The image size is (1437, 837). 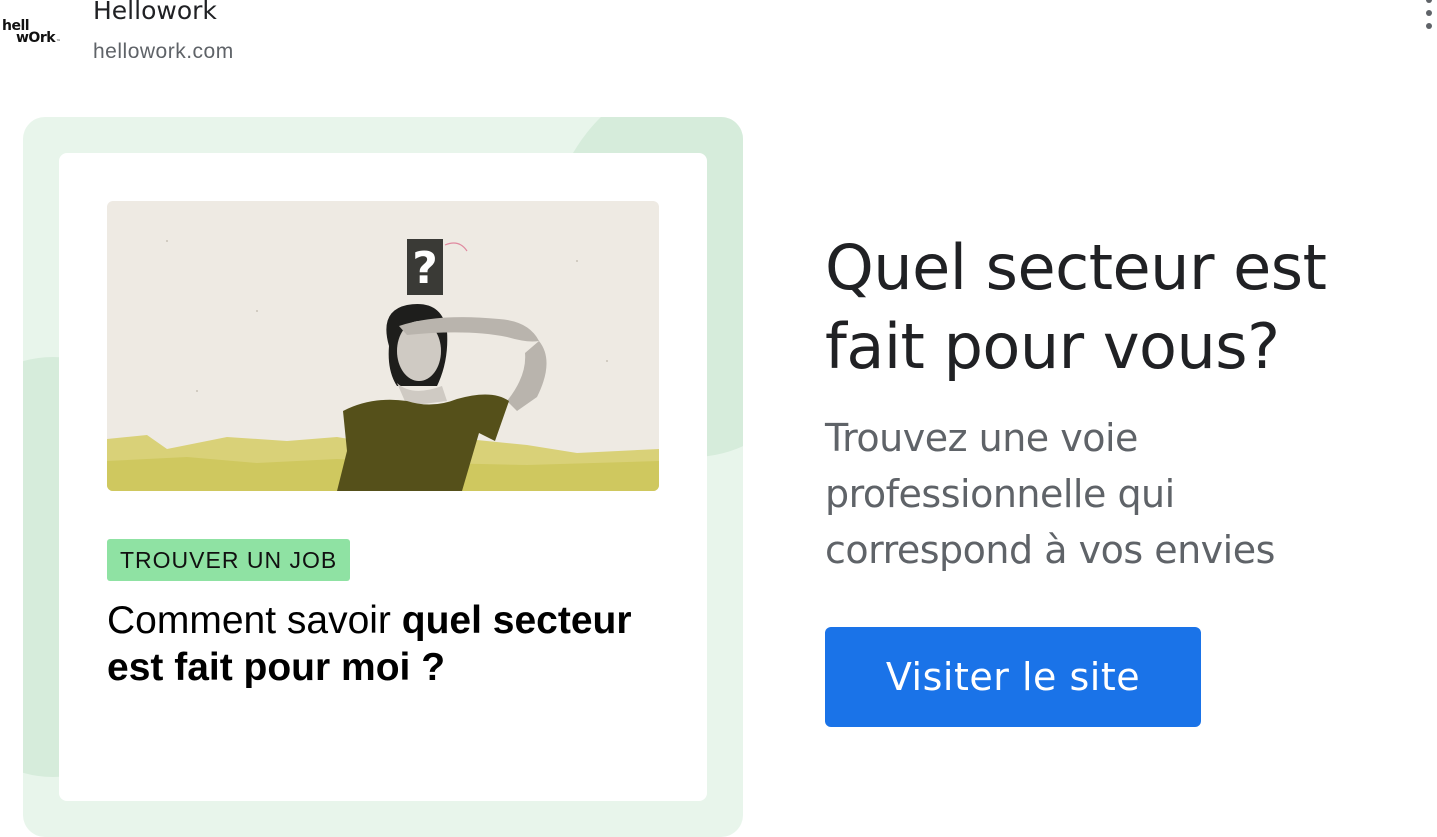 I want to click on ad-title: Quel secteur est fait pour vous?, so click(x=1125, y=307).